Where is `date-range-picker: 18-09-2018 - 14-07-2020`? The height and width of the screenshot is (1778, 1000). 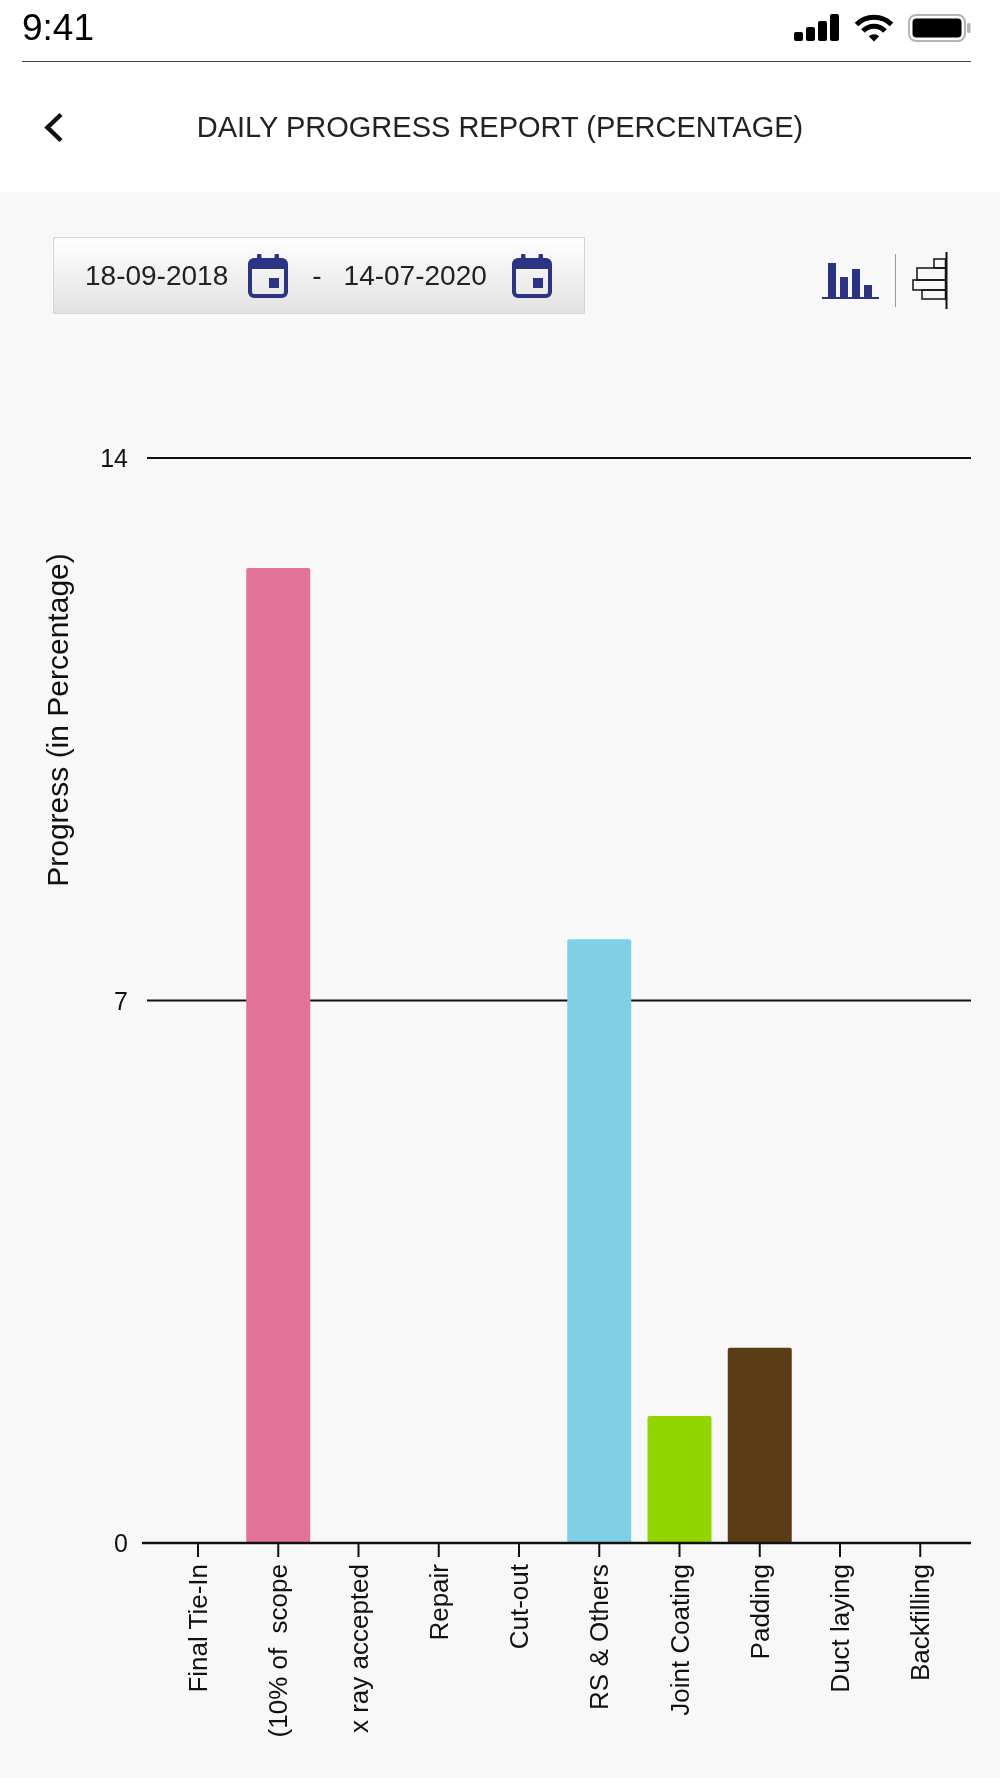 date-range-picker: 18-09-2018 - 14-07-2020 is located at coordinates (319, 275).